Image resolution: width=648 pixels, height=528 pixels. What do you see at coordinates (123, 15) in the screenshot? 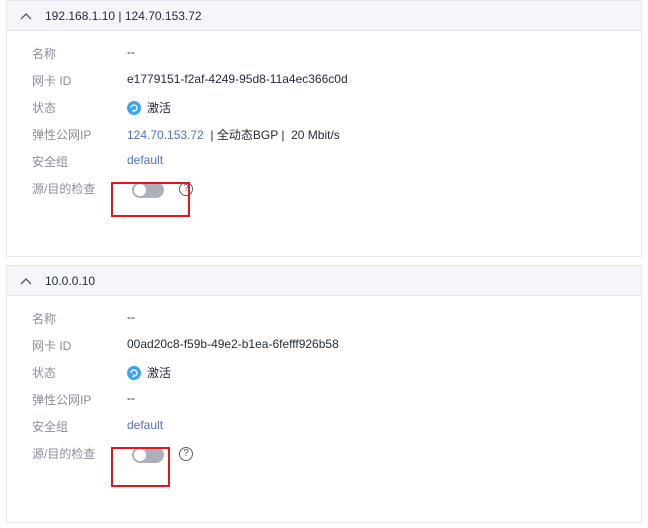
I see `nic-panel-1-title: 192.168.1.10 | 124.70.153.72` at bounding box center [123, 15].